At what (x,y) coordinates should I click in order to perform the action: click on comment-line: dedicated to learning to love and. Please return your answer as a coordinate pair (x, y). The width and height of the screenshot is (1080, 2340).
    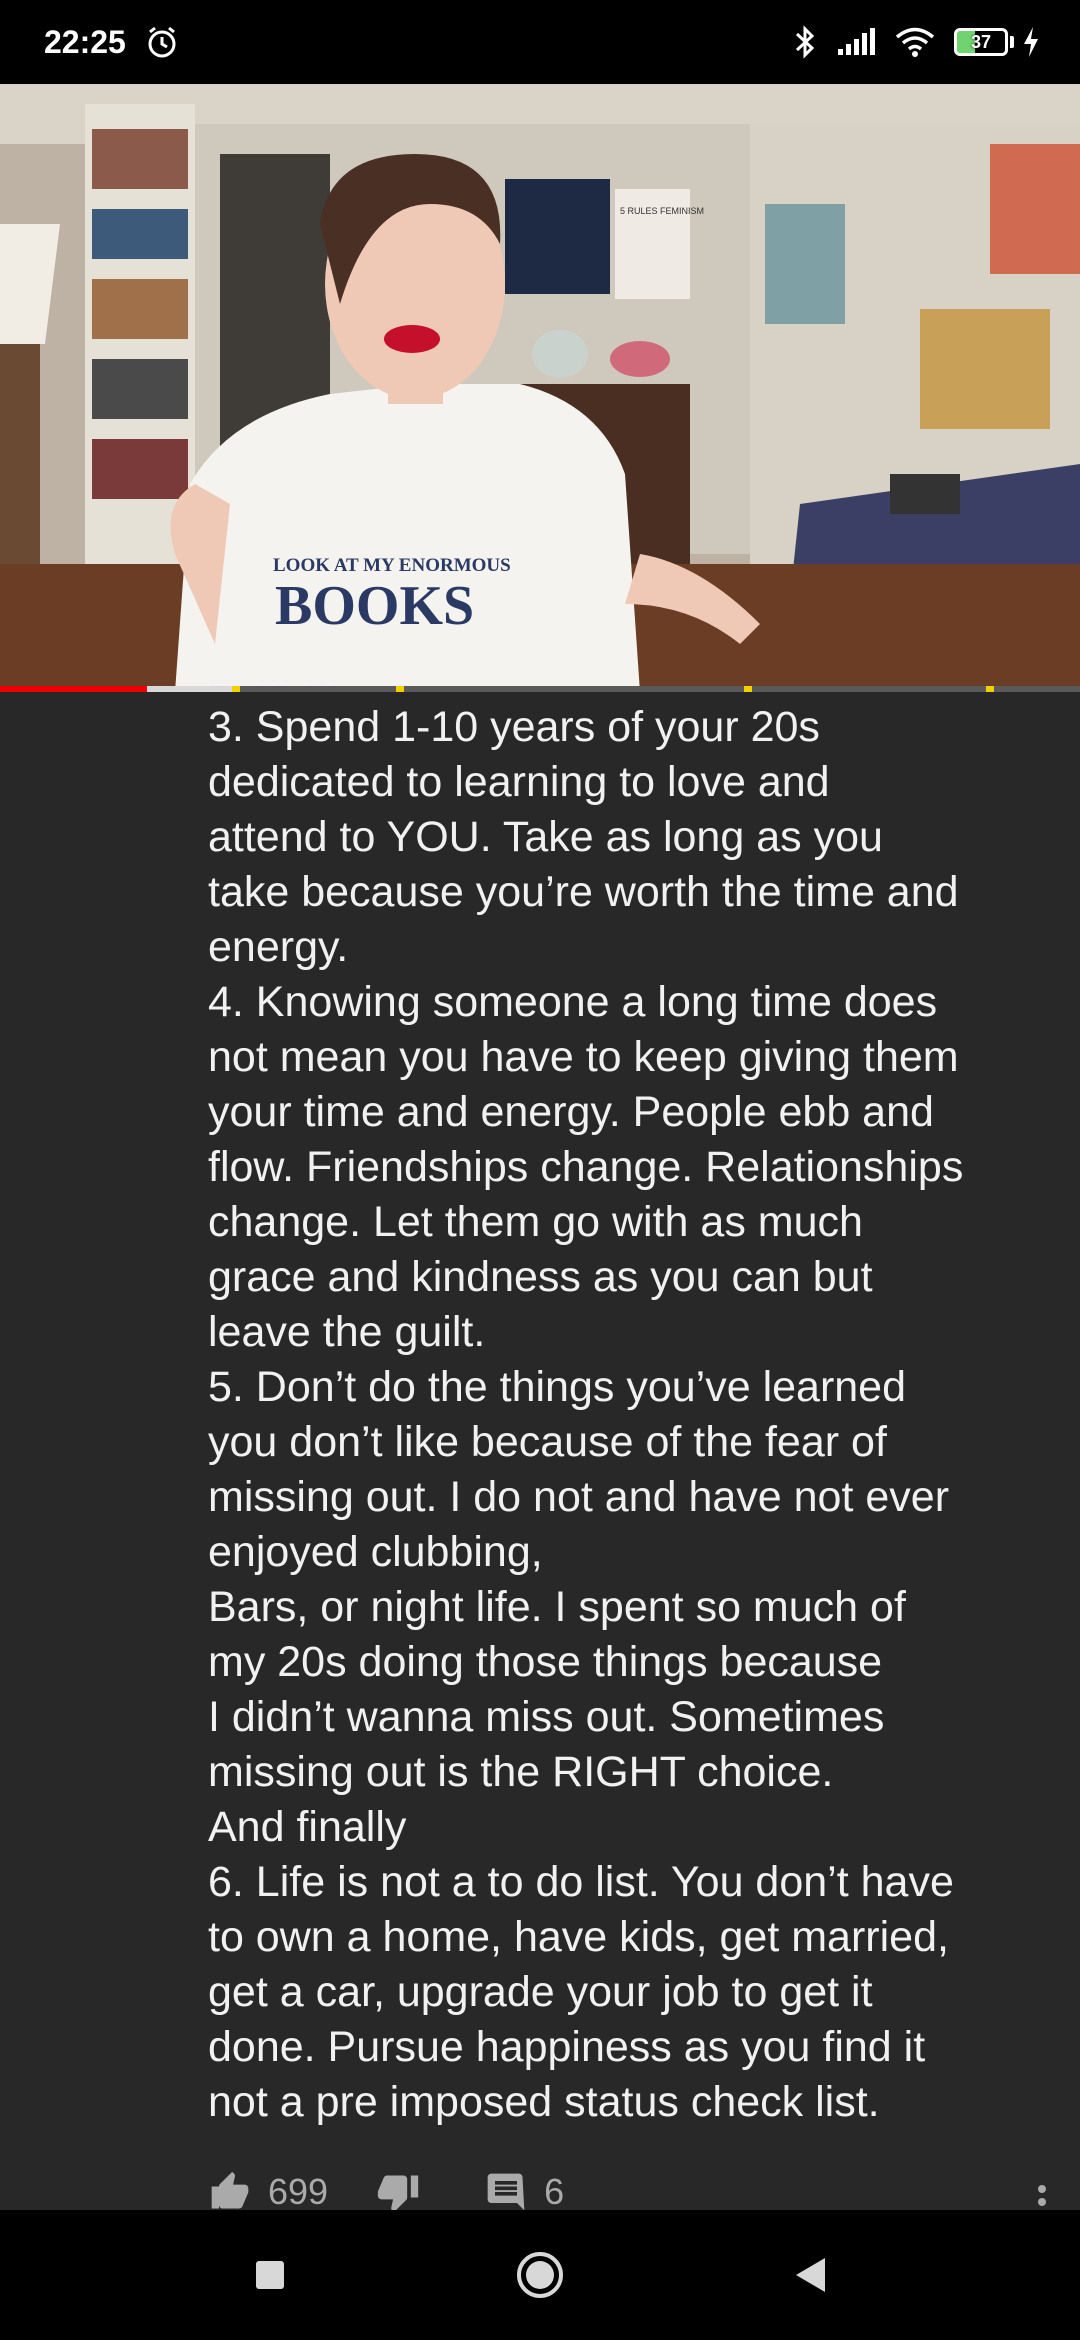
    Looking at the image, I should click on (519, 782).